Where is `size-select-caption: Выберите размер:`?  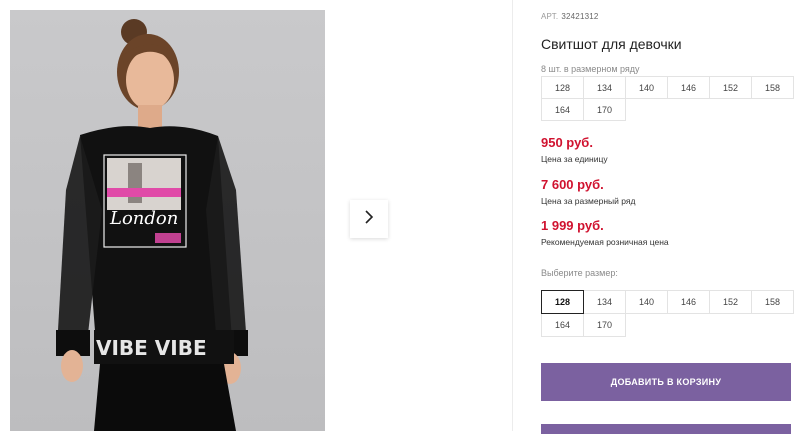
size-select-caption: Выберите размер: is located at coordinates (579, 273).